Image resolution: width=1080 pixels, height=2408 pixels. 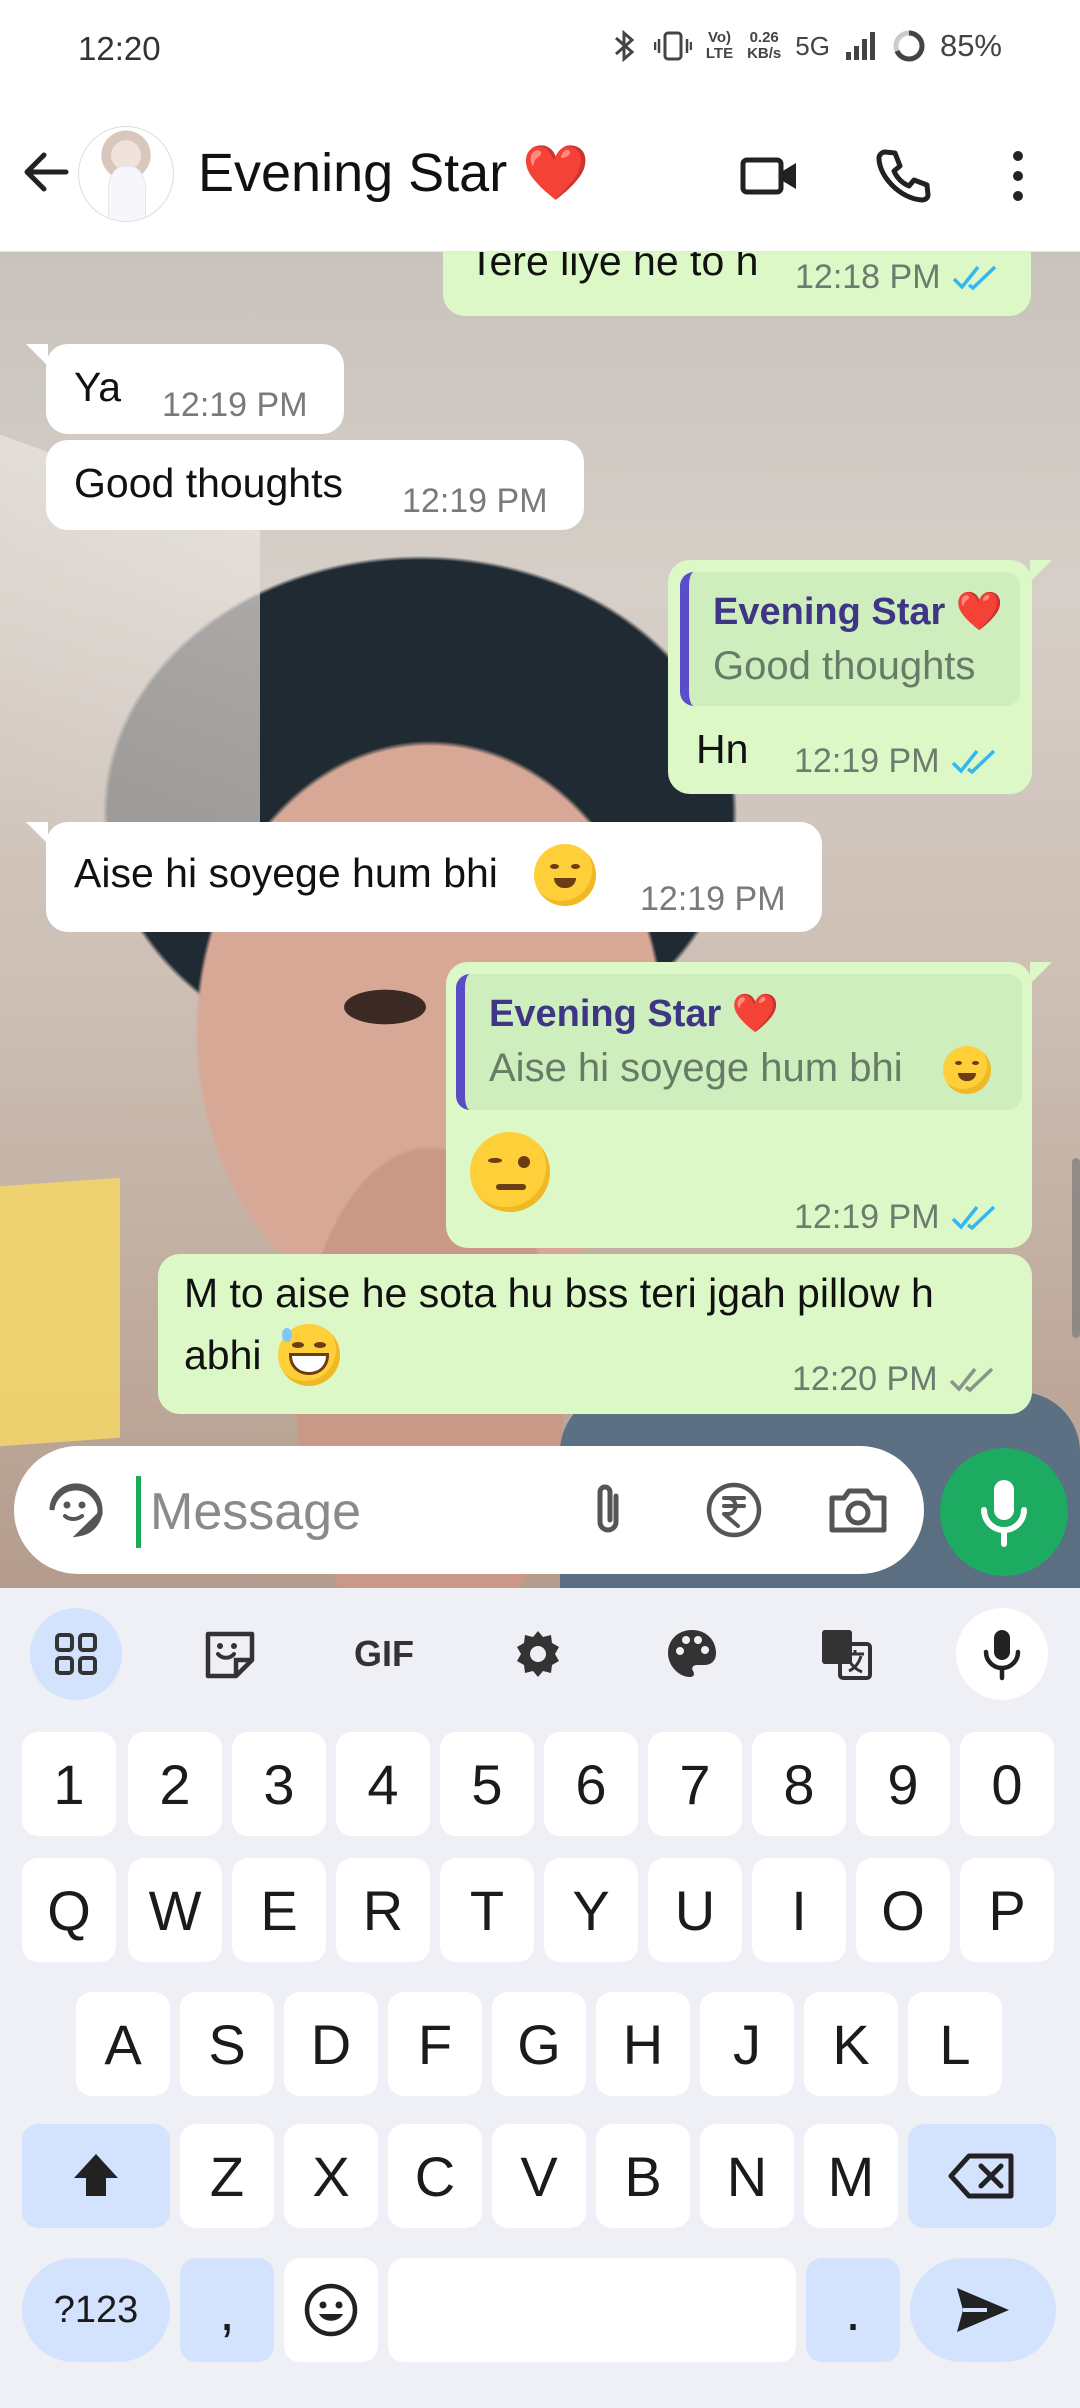 What do you see at coordinates (591, 1910) in the screenshot?
I see `key-y: Y` at bounding box center [591, 1910].